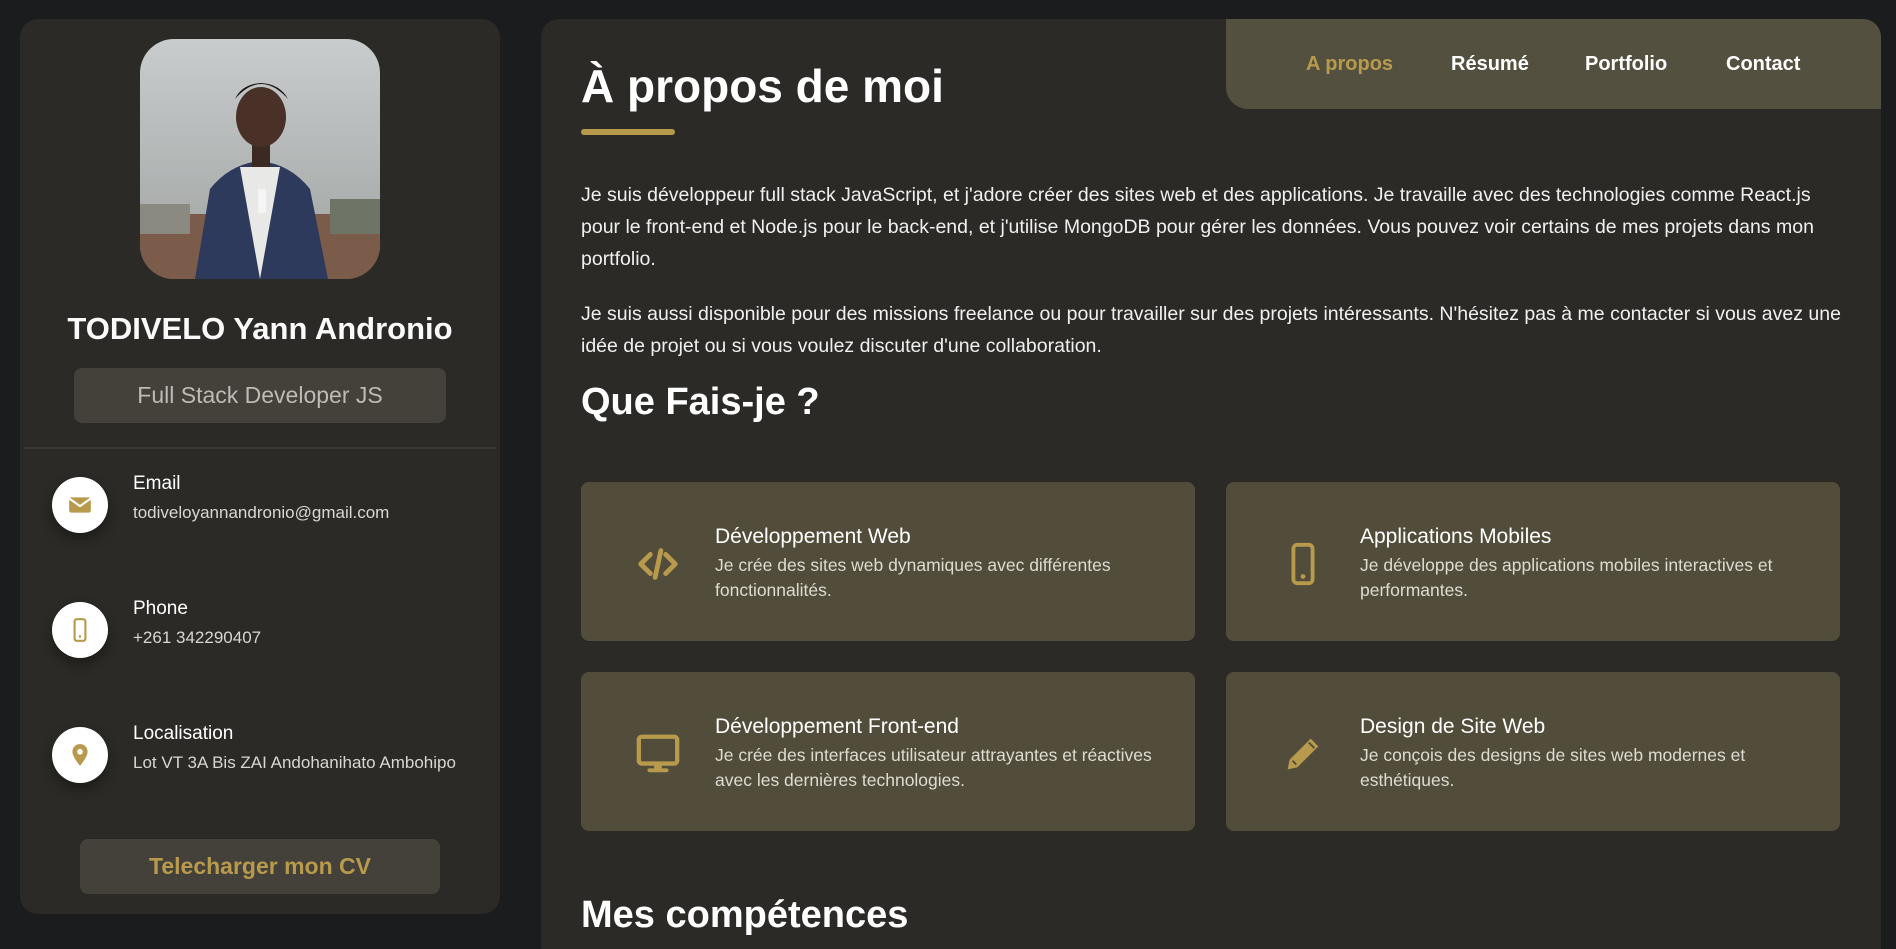 The height and width of the screenshot is (949, 1896). I want to click on service-title: Applications Mobiles, so click(1456, 536).